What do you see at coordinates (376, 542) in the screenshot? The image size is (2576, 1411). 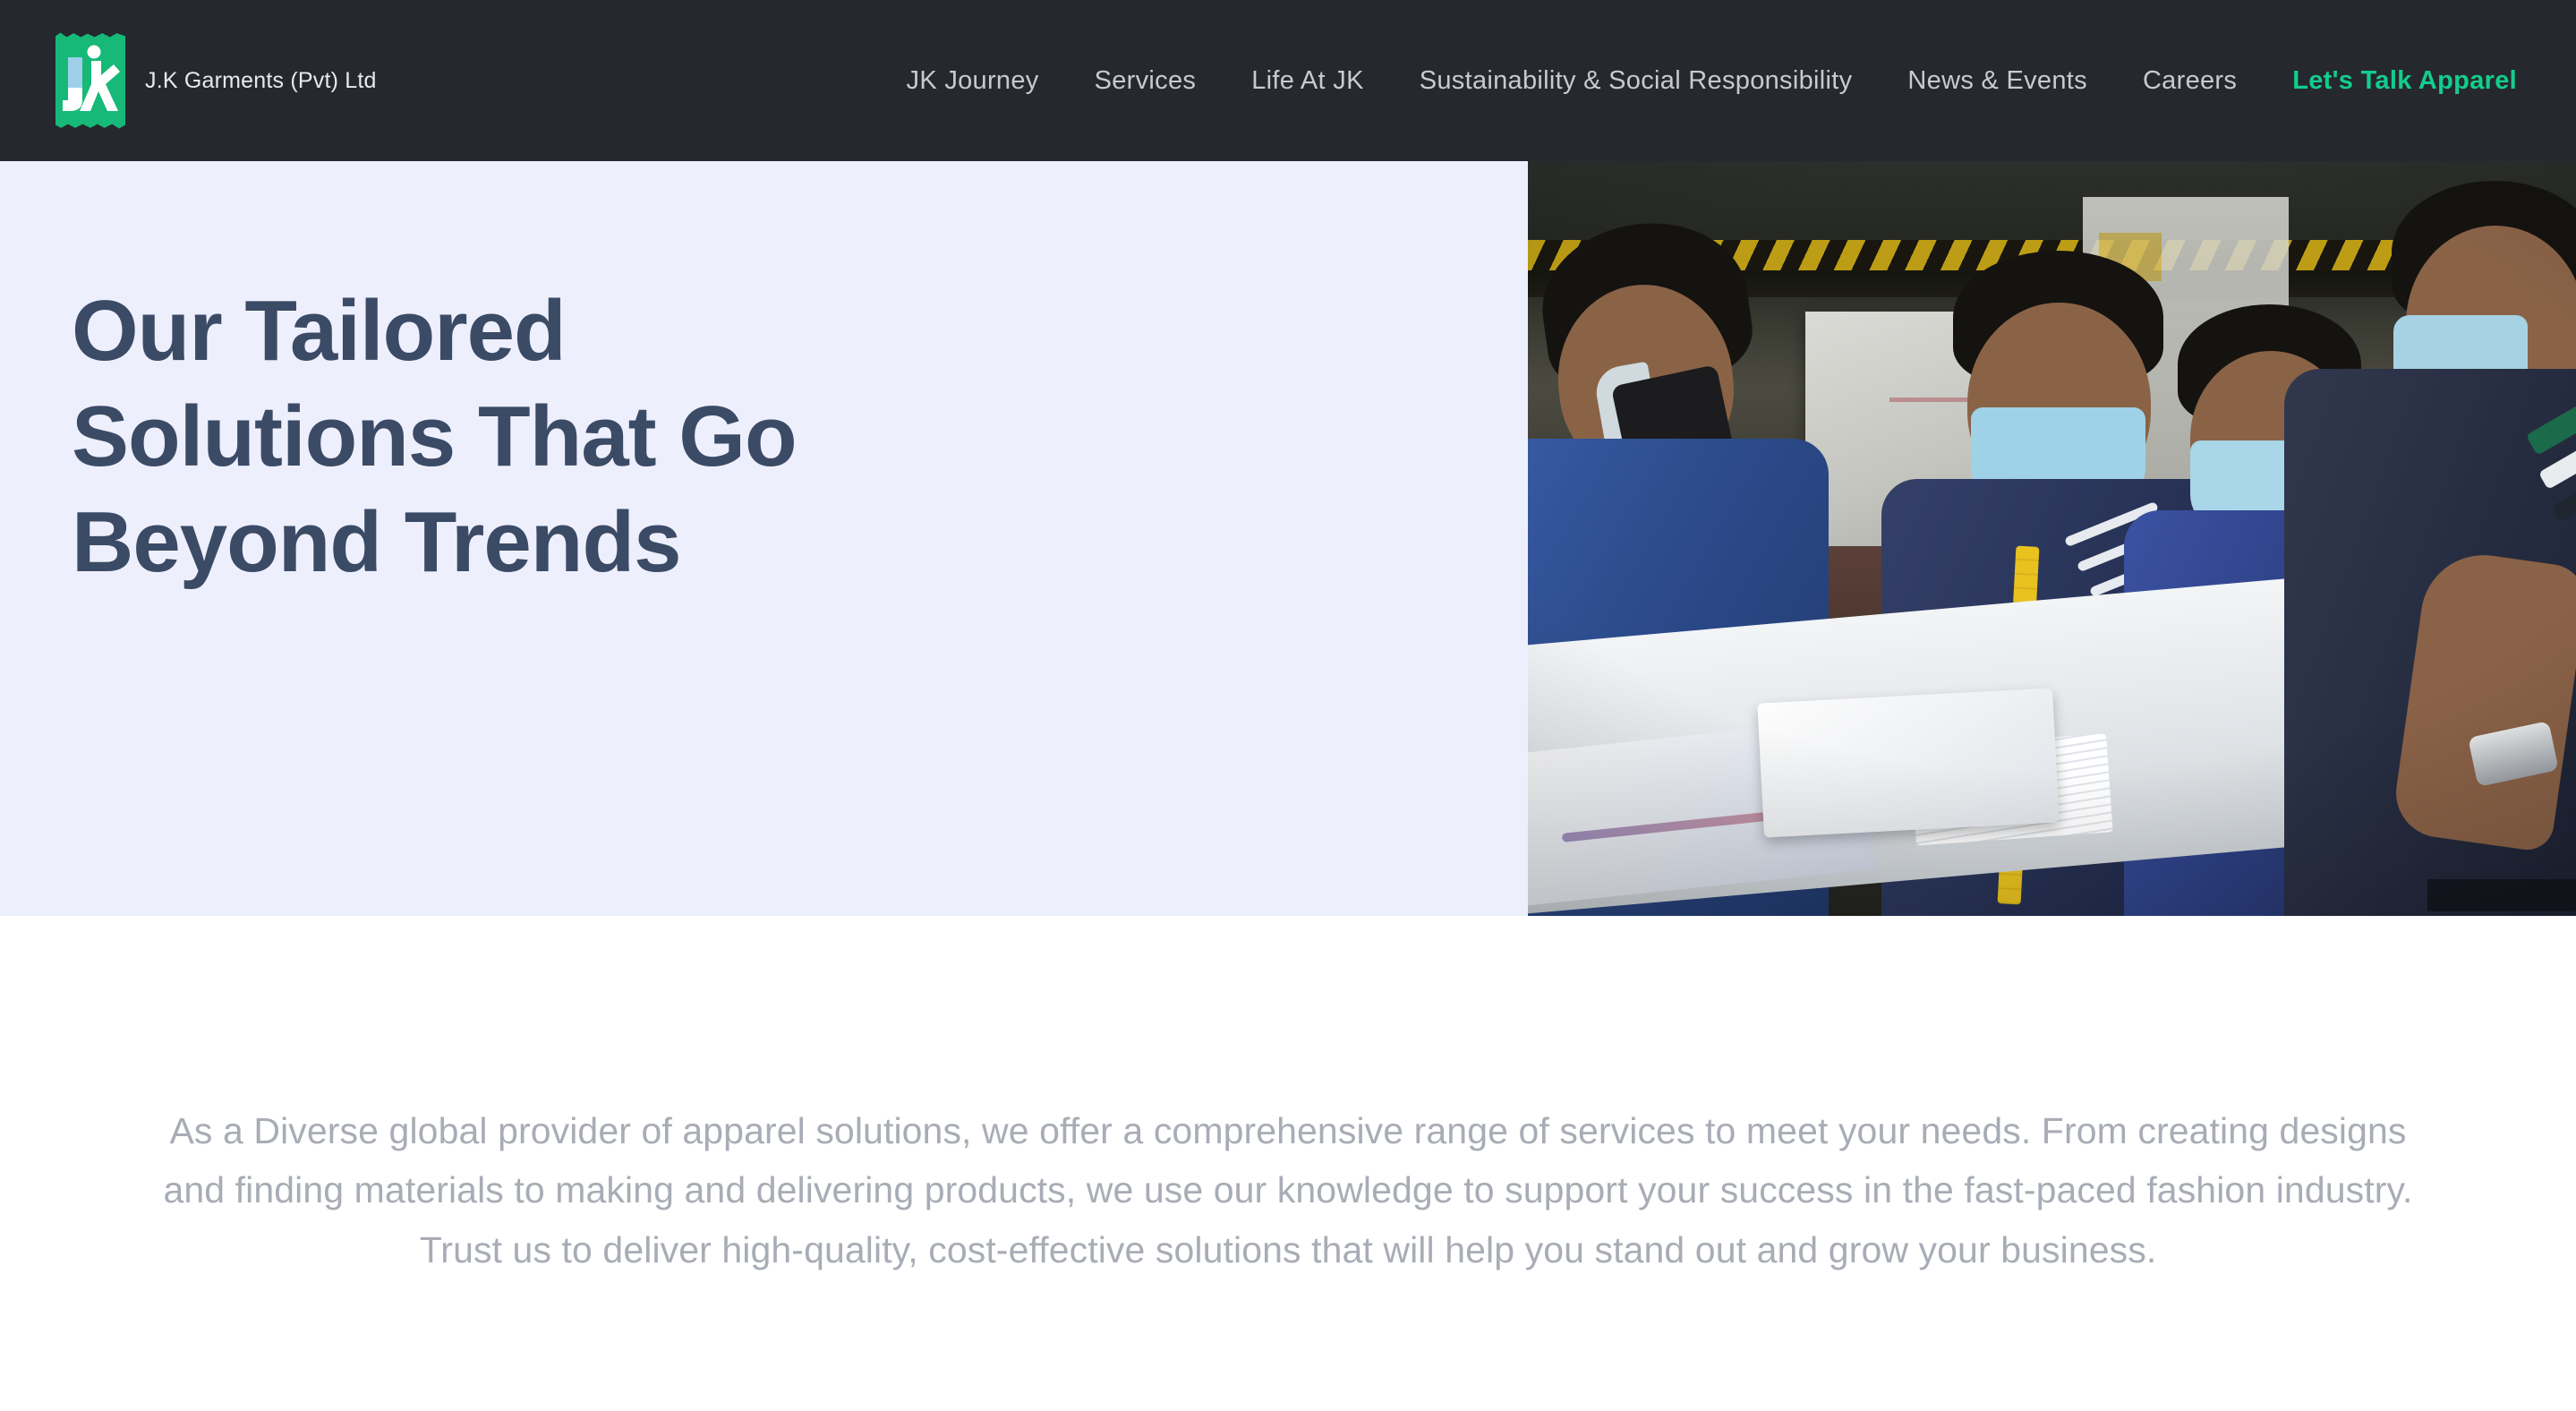 I see `hero-title-line-3: Beyond Trends` at bounding box center [376, 542].